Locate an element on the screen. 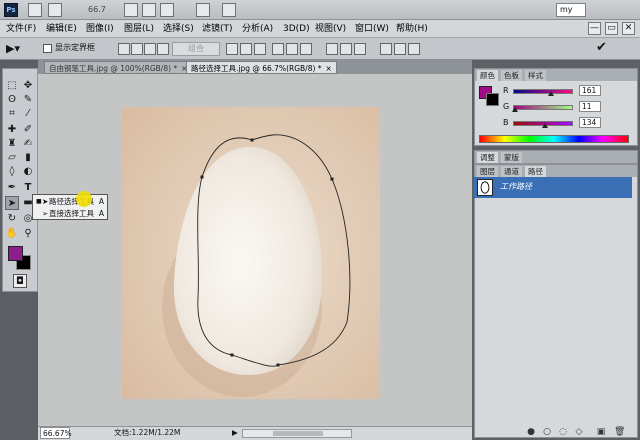 Image resolution: width=640 pixels, height=440 pixels. foreground-color-swatch is located at coordinates (15, 253).